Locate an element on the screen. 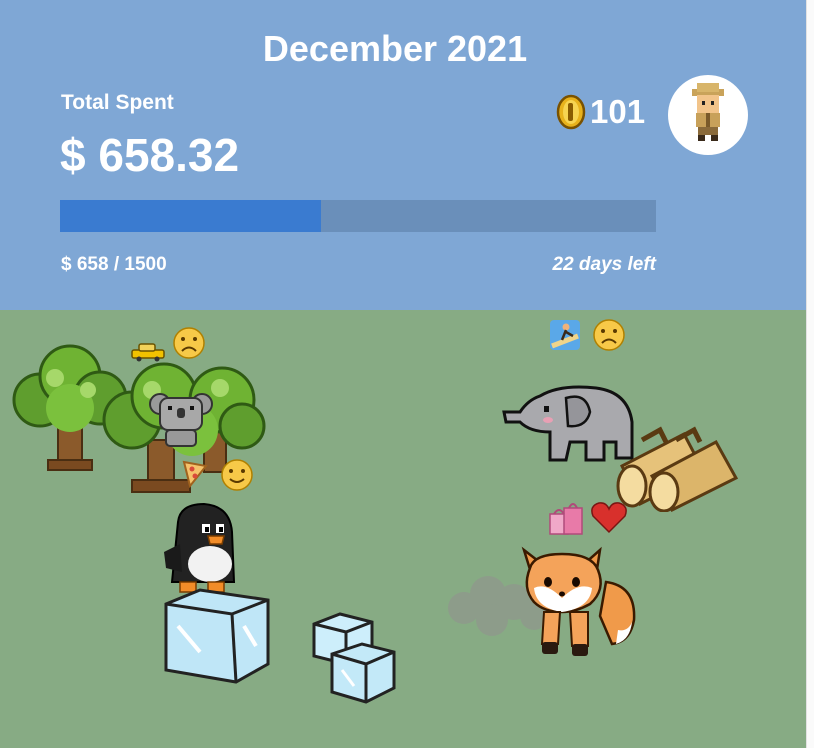 Image resolution: width=814 pixels, height=748 pixels. coin-counter: 101 is located at coordinates (600, 112).